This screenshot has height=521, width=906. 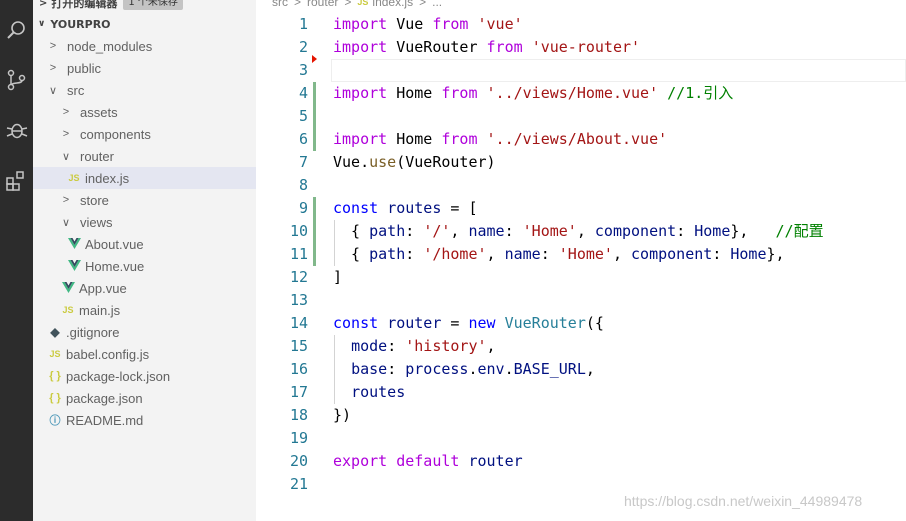 What do you see at coordinates (428, 461) in the screenshot?
I see `code-line: export default router` at bounding box center [428, 461].